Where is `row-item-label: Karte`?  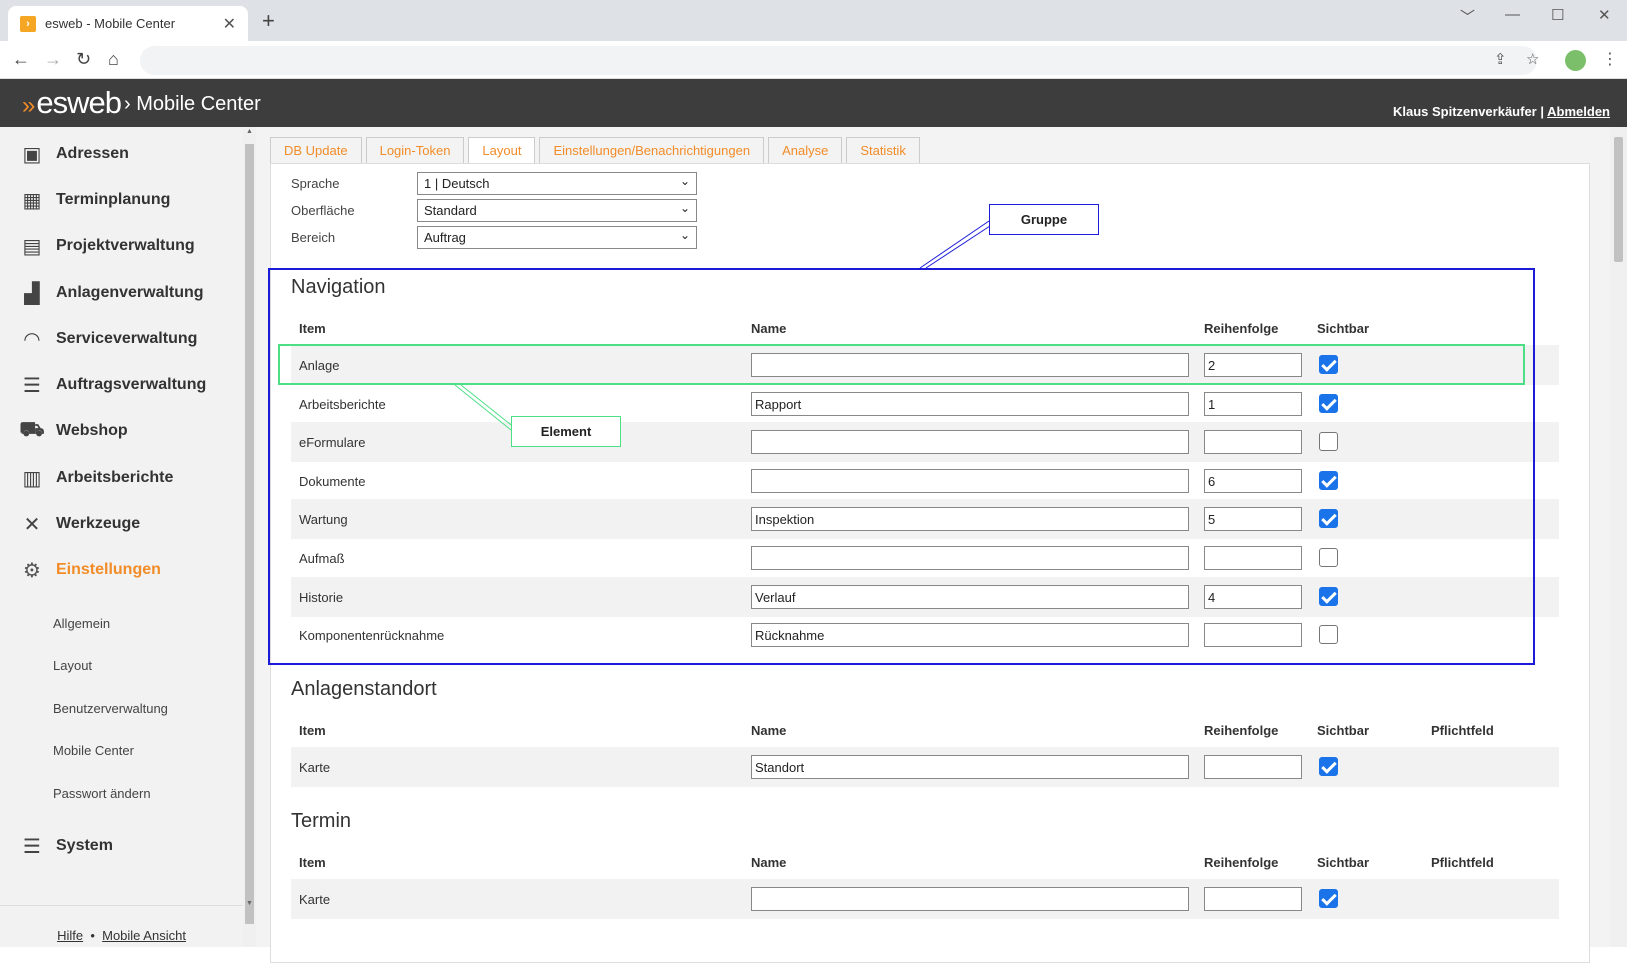 row-item-label: Karte is located at coordinates (315, 899).